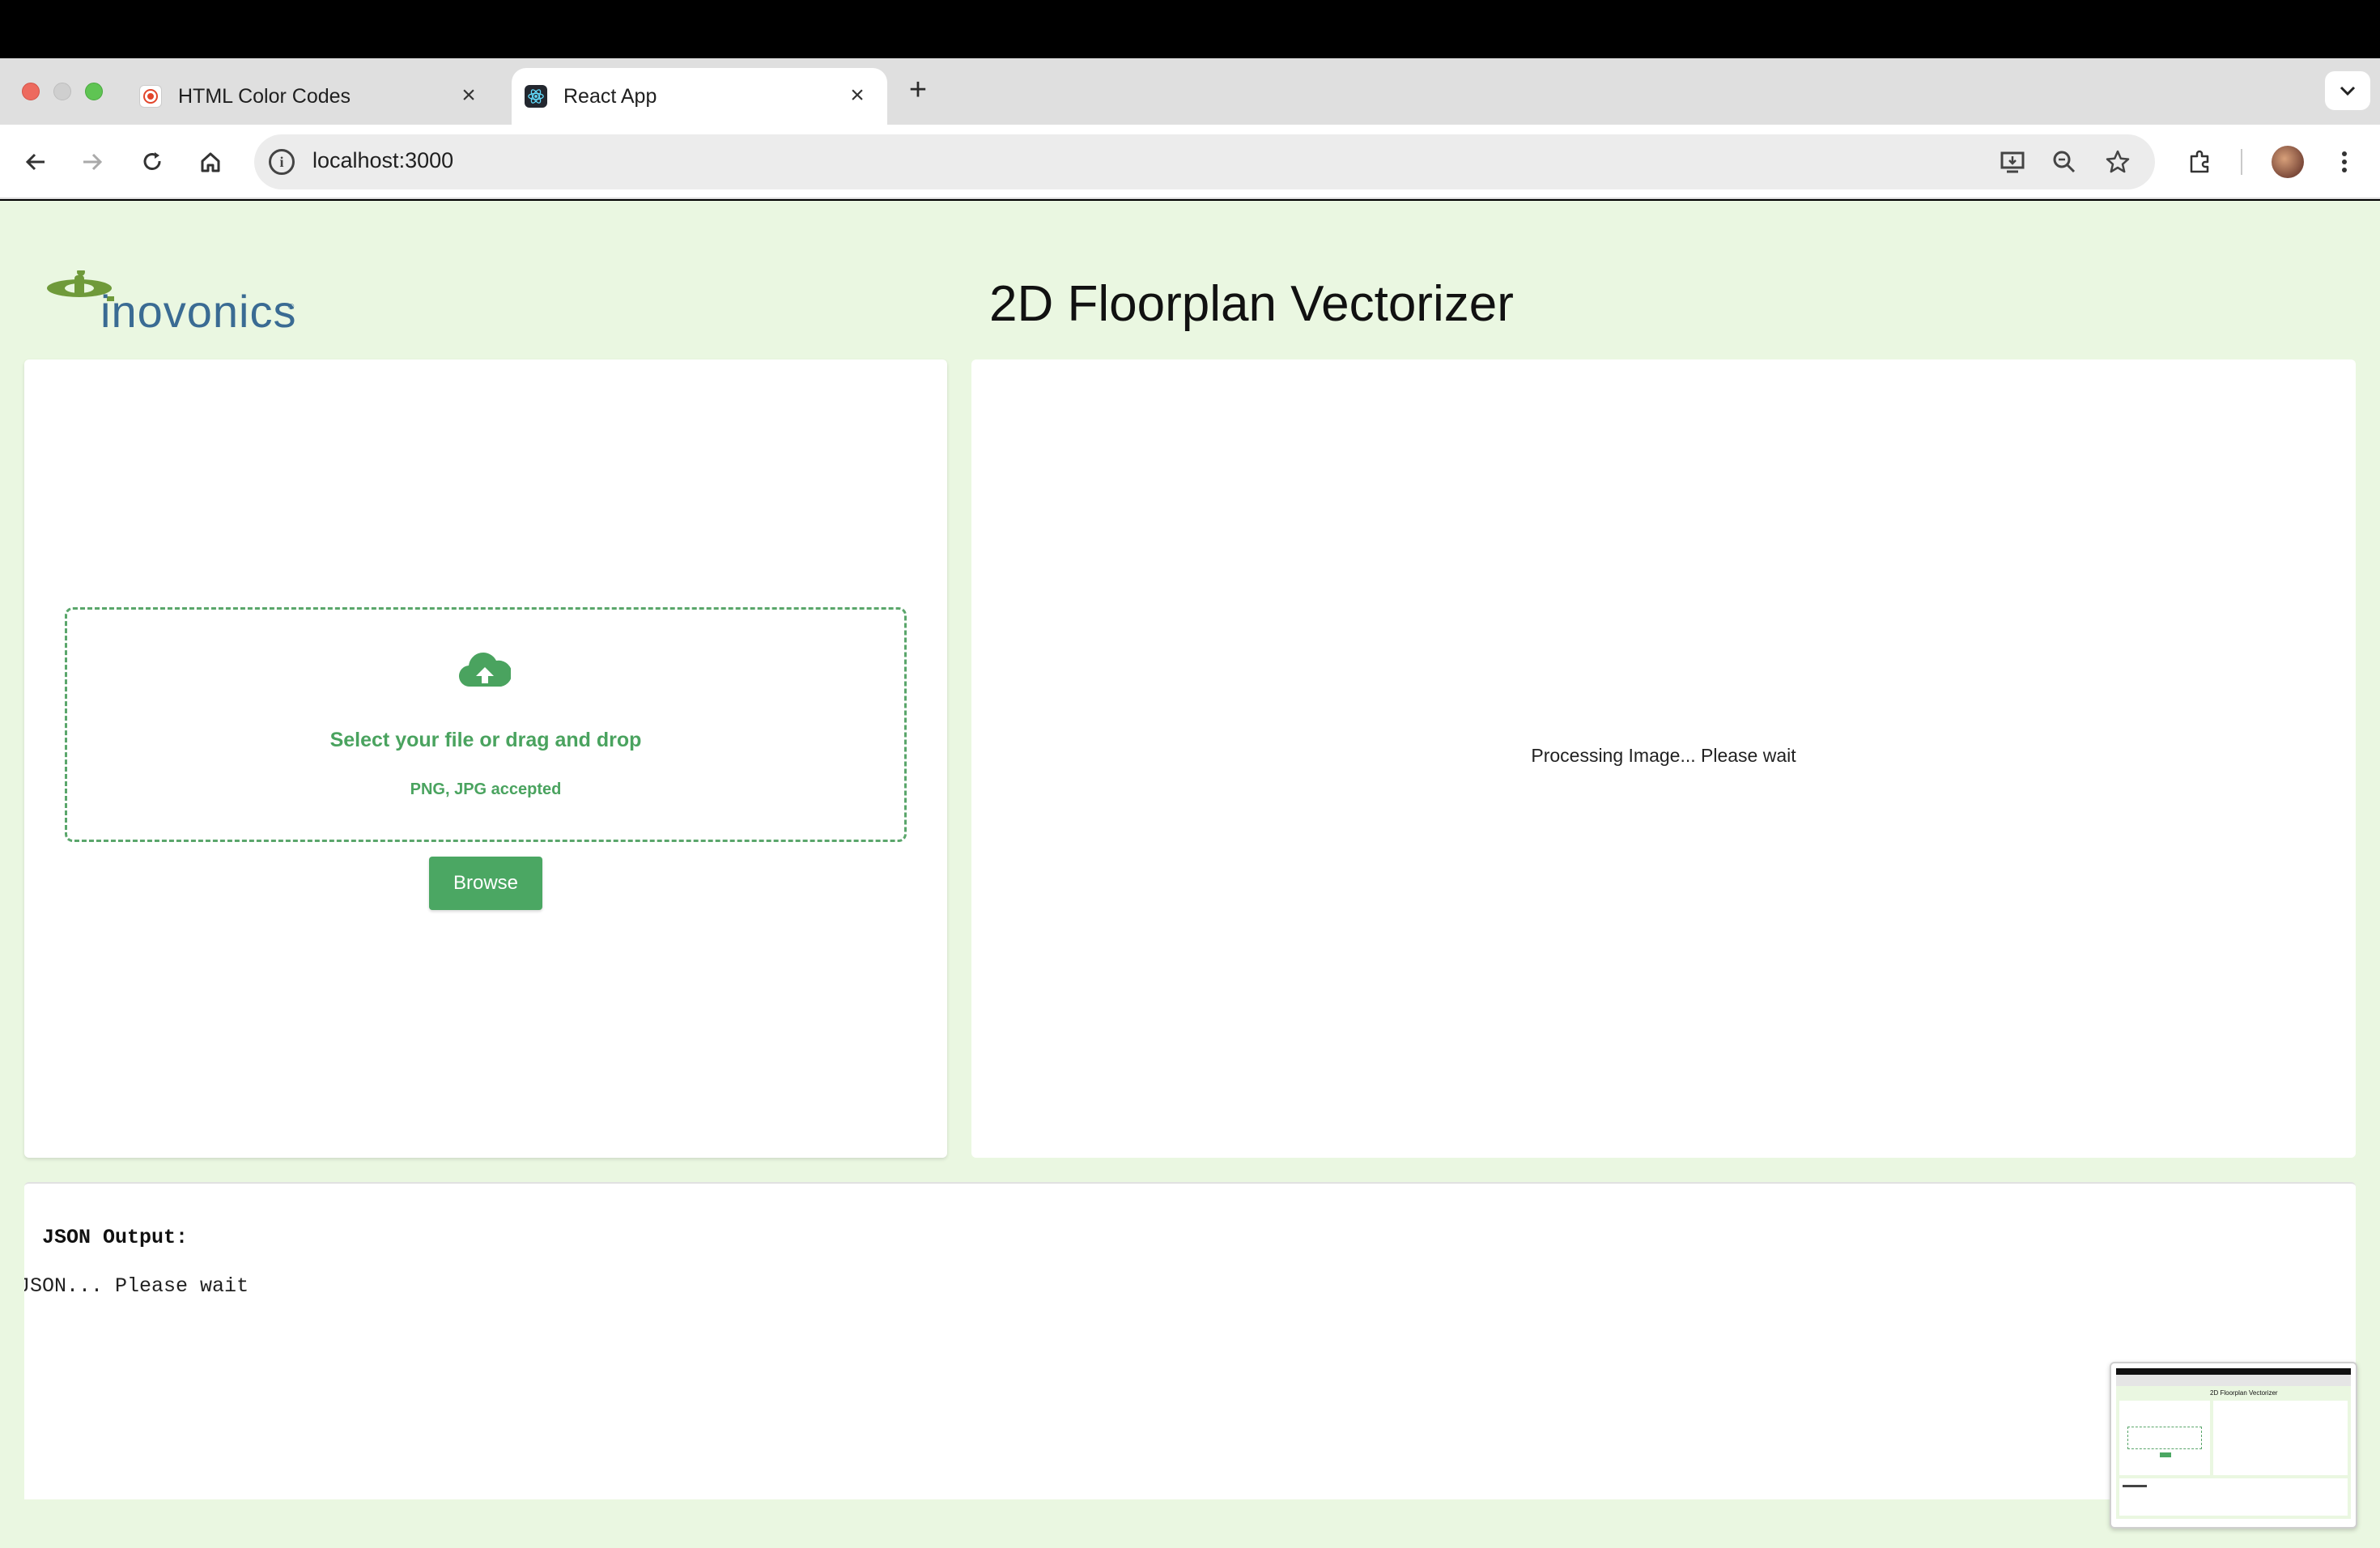 The height and width of the screenshot is (1548, 2380). What do you see at coordinates (1251, 304) in the screenshot?
I see `page-title: 2D Floorplan Vectorizer` at bounding box center [1251, 304].